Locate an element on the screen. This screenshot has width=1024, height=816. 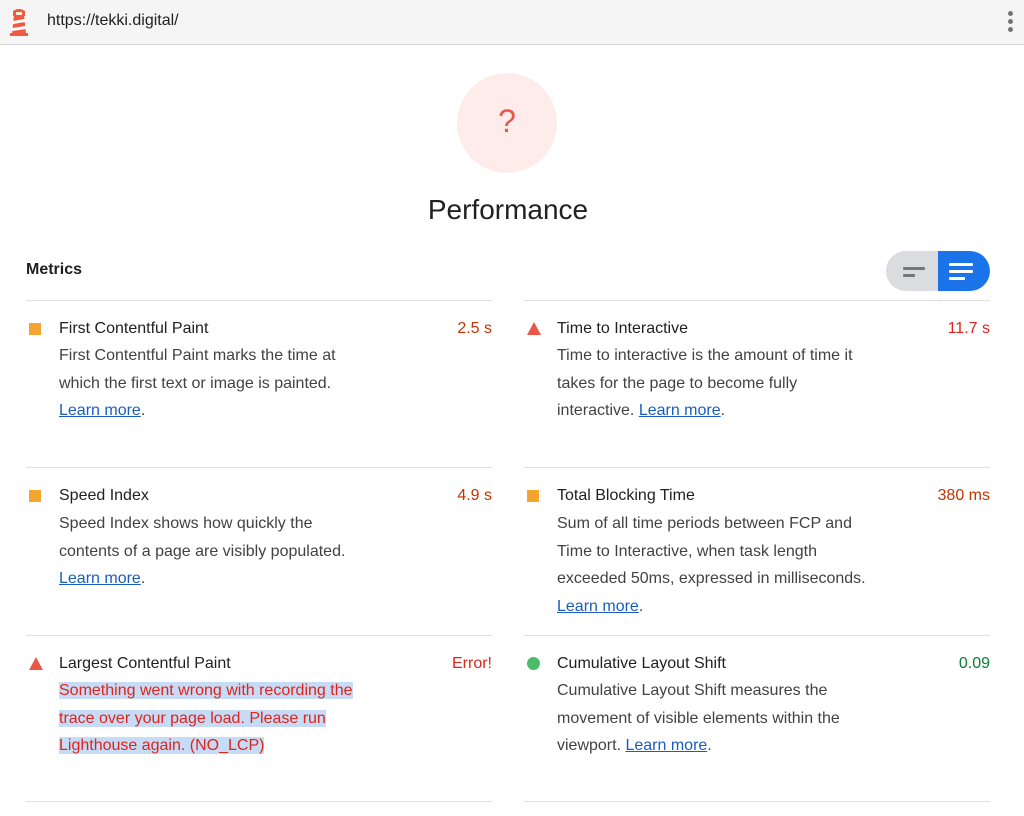
metric-value: 11.7 s is located at coordinates (968, 328).